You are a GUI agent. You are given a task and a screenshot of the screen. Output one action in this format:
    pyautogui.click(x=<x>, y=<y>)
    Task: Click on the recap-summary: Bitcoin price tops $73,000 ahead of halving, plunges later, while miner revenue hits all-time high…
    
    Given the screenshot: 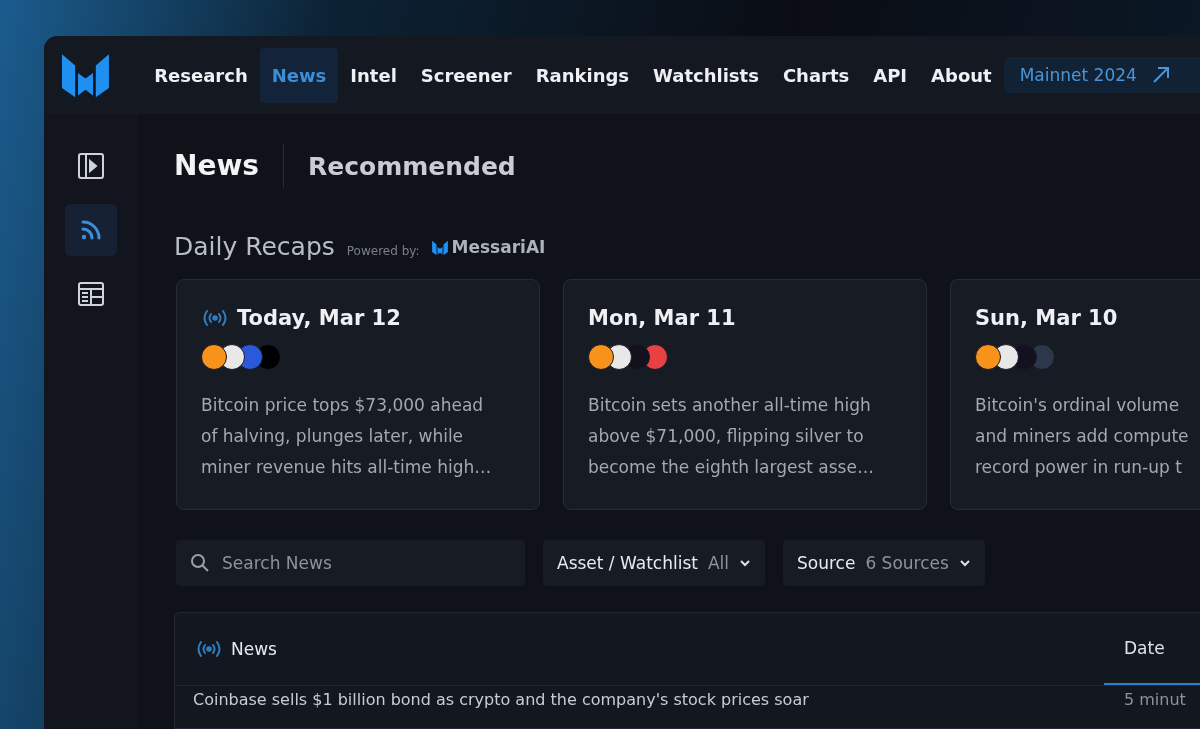 What is the action you would take?
    pyautogui.click(x=347, y=436)
    